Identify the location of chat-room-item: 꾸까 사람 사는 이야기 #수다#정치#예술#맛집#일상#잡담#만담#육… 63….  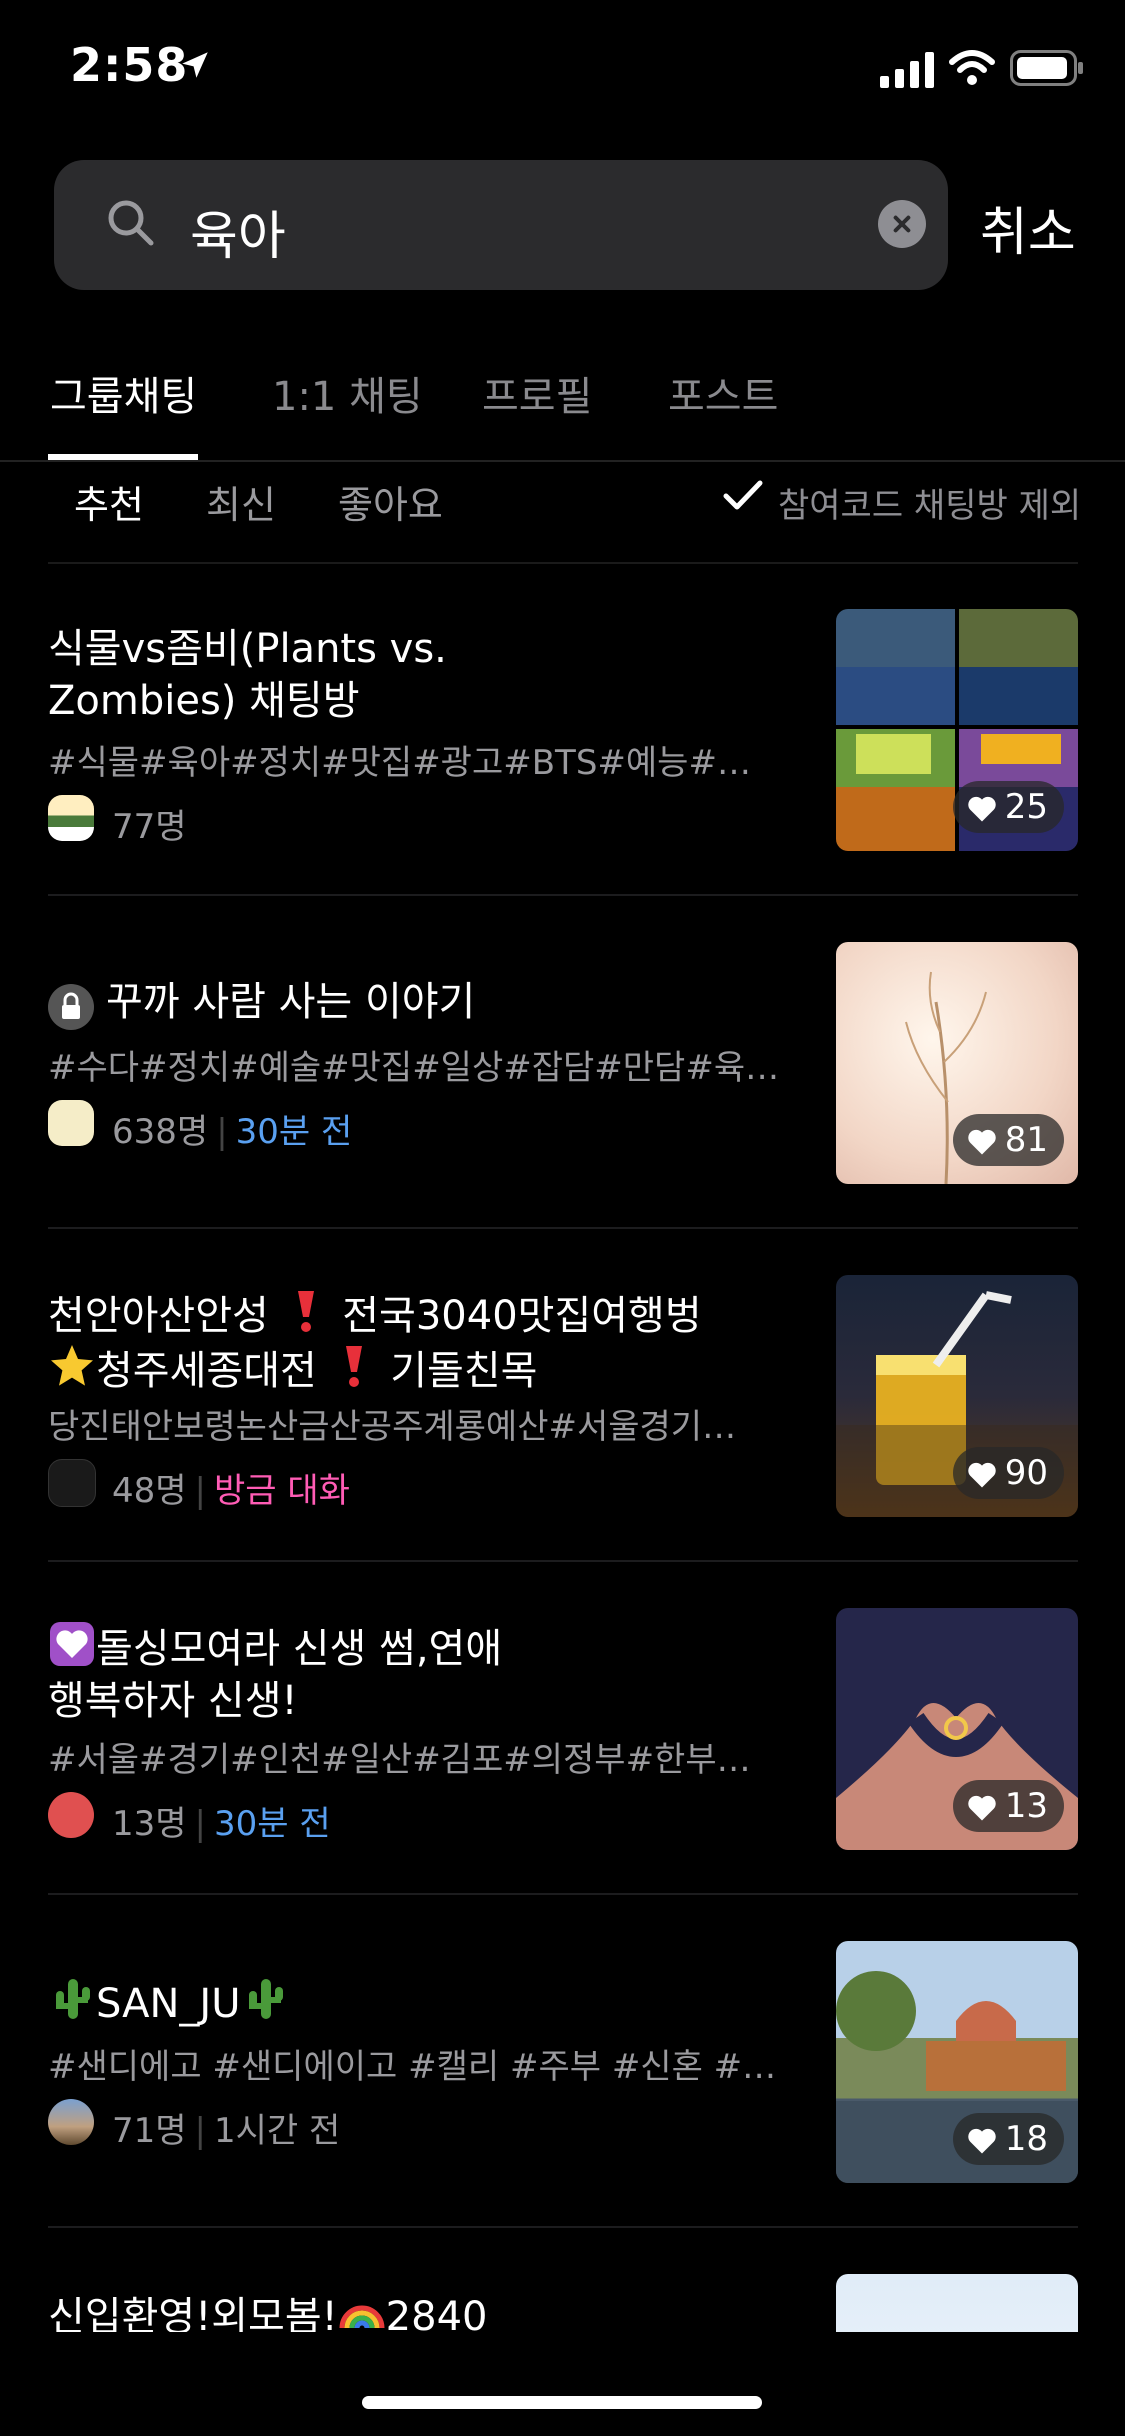
(562, 1062).